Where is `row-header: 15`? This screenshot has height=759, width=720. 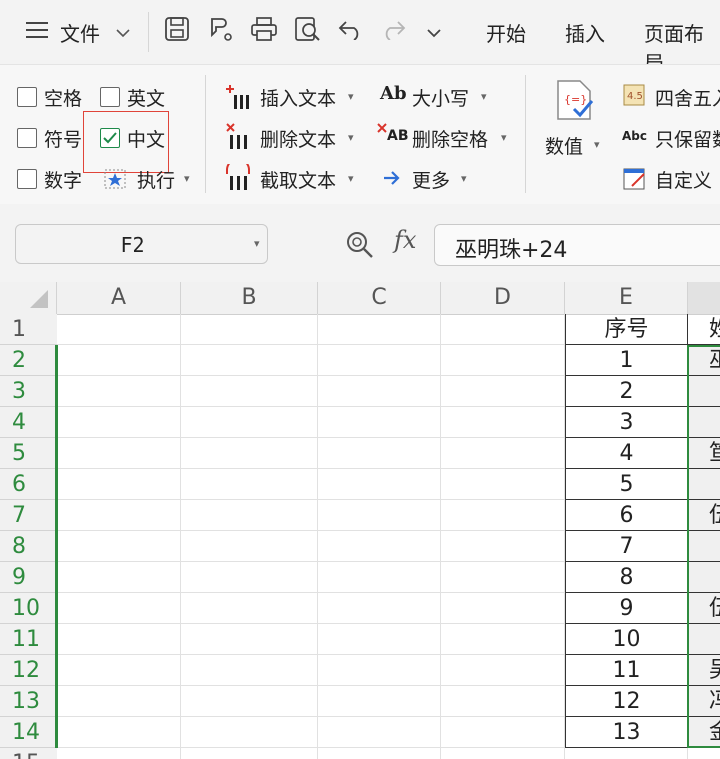 row-header: 15 is located at coordinates (28, 753).